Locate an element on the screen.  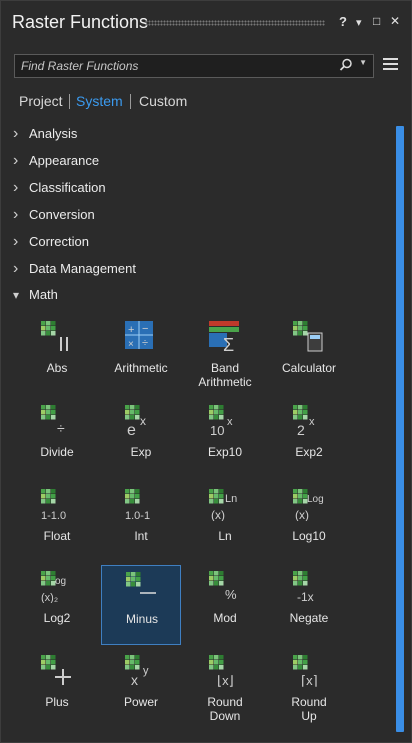
category-math: ▾ Math is located at coordinates (35, 298).